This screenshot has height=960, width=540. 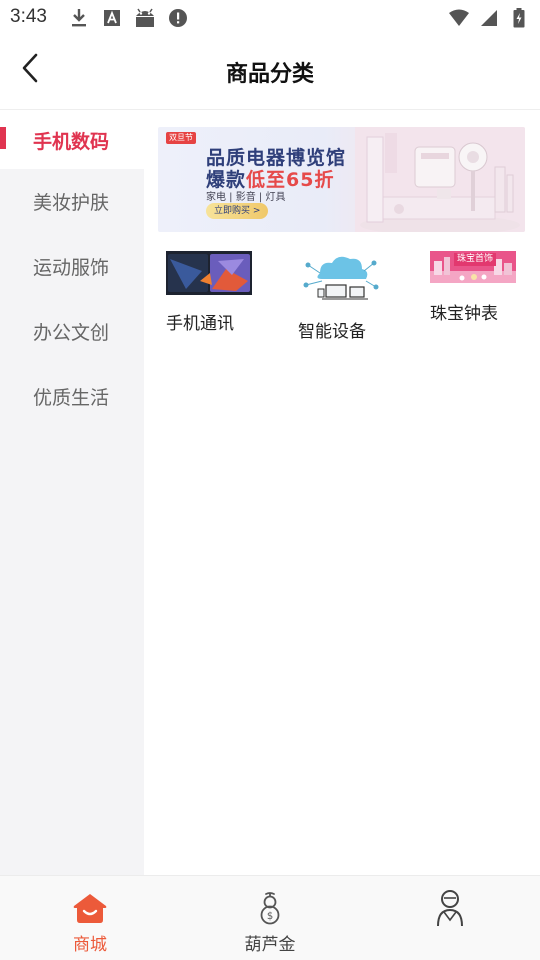 I want to click on banner-buy-button: 立即购买 >, so click(x=237, y=211).